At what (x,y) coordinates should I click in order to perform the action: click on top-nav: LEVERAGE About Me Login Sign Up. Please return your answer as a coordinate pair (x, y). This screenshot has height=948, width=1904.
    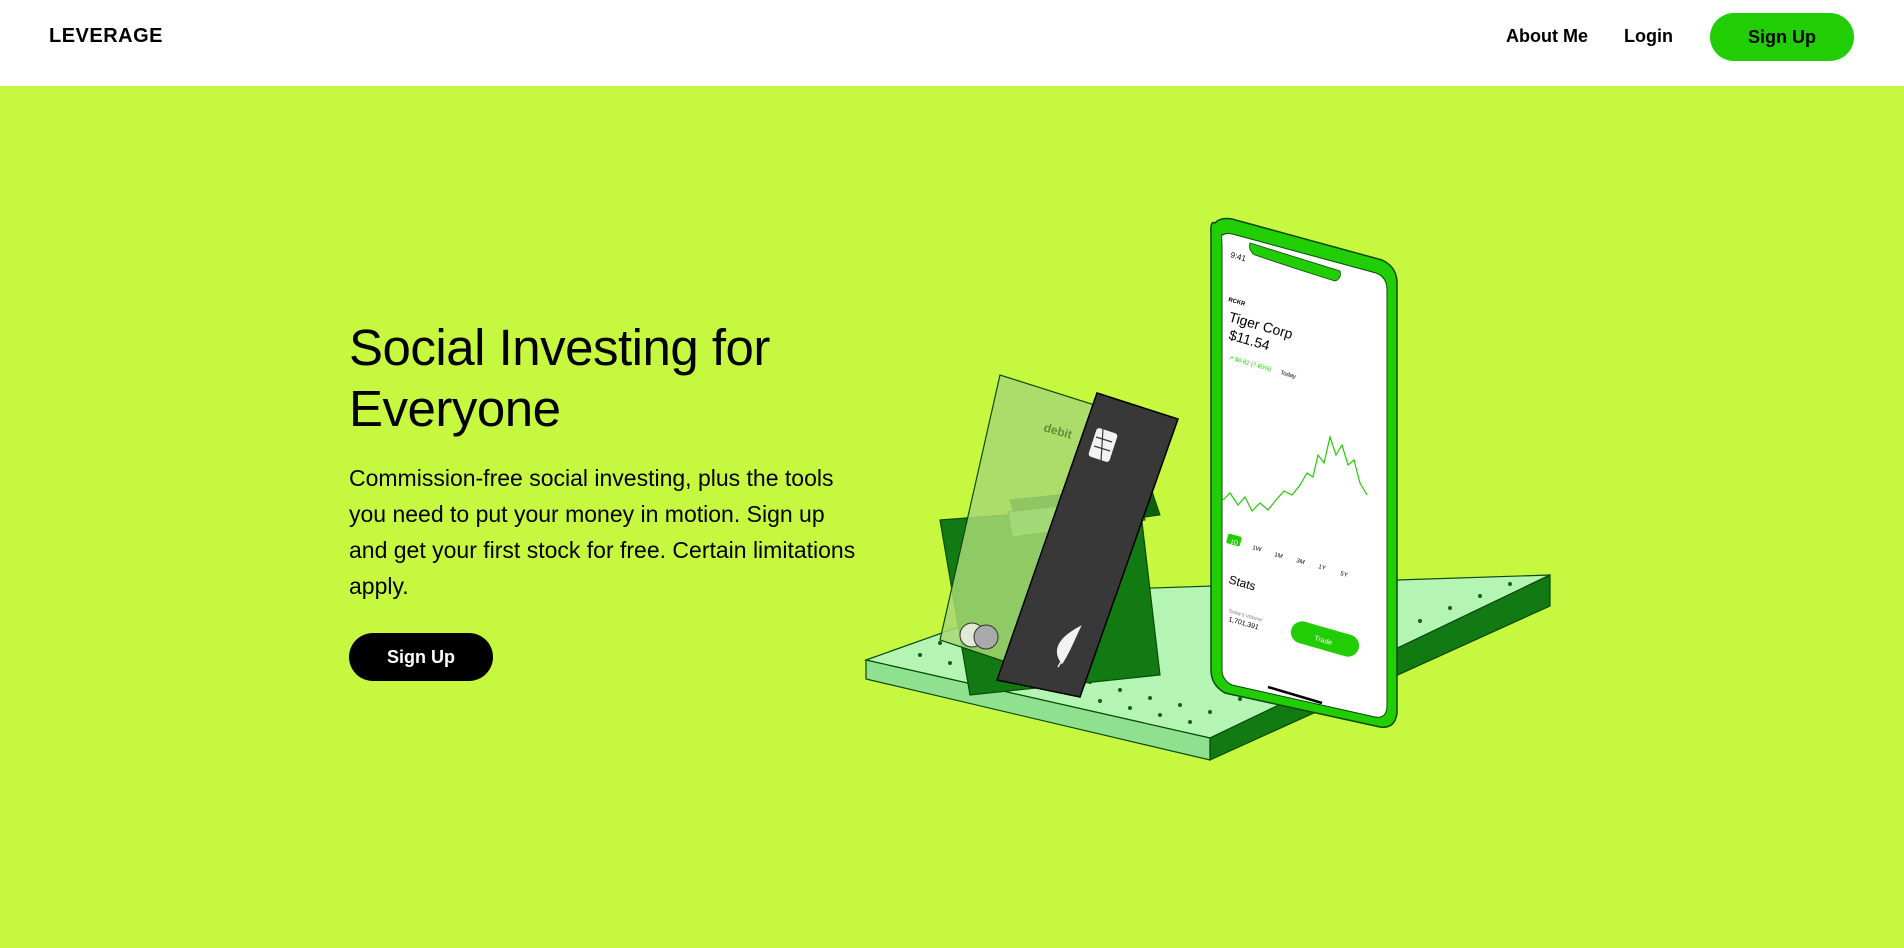
    Looking at the image, I should click on (952, 43).